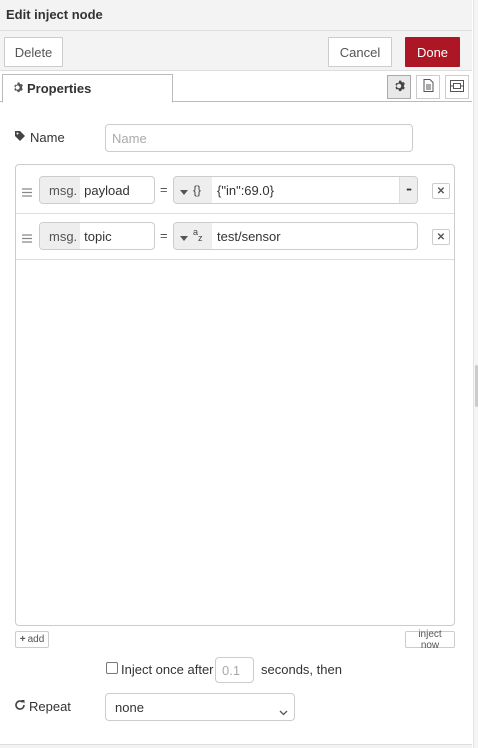 The height and width of the screenshot is (748, 478). Describe the element at coordinates (301, 669) in the screenshot. I see `seconds-label: seconds, then` at that location.